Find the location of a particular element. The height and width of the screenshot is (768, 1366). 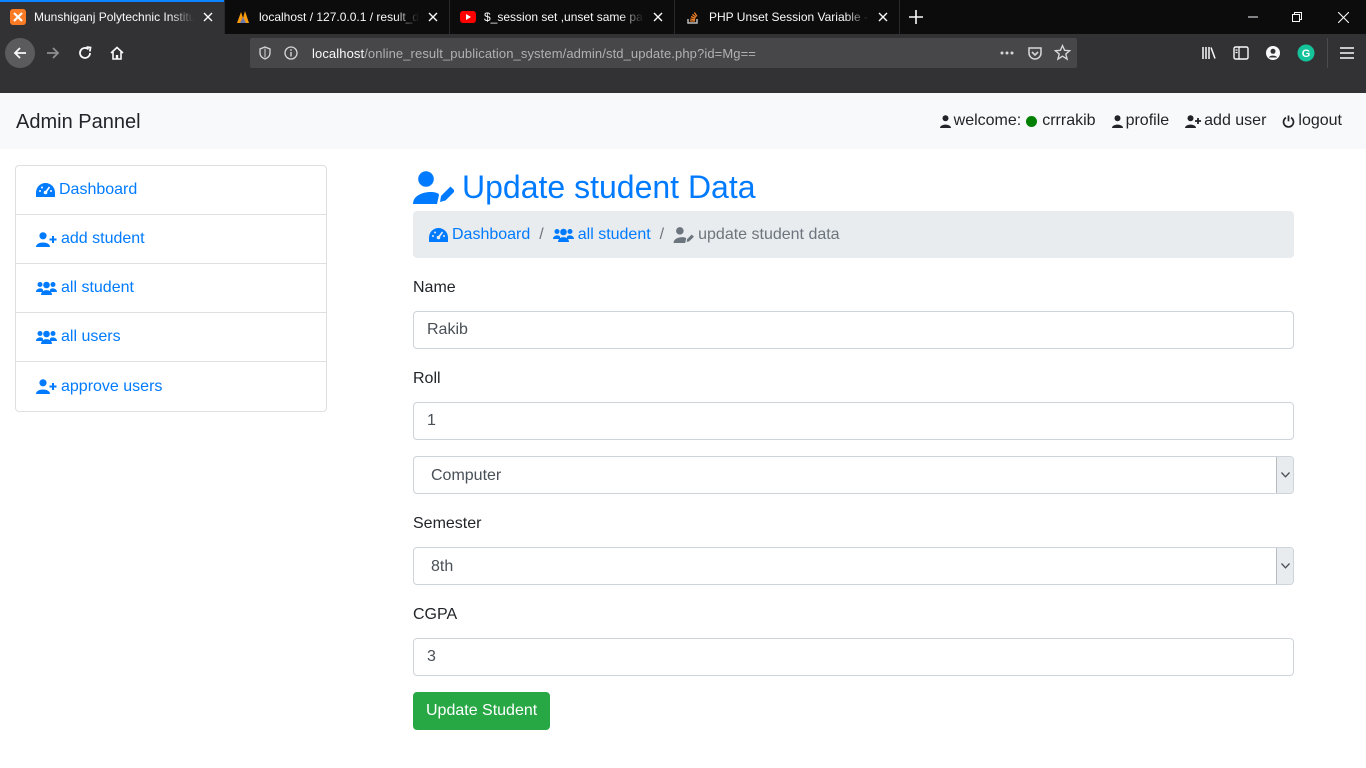

forward-button is located at coordinates (53, 53).